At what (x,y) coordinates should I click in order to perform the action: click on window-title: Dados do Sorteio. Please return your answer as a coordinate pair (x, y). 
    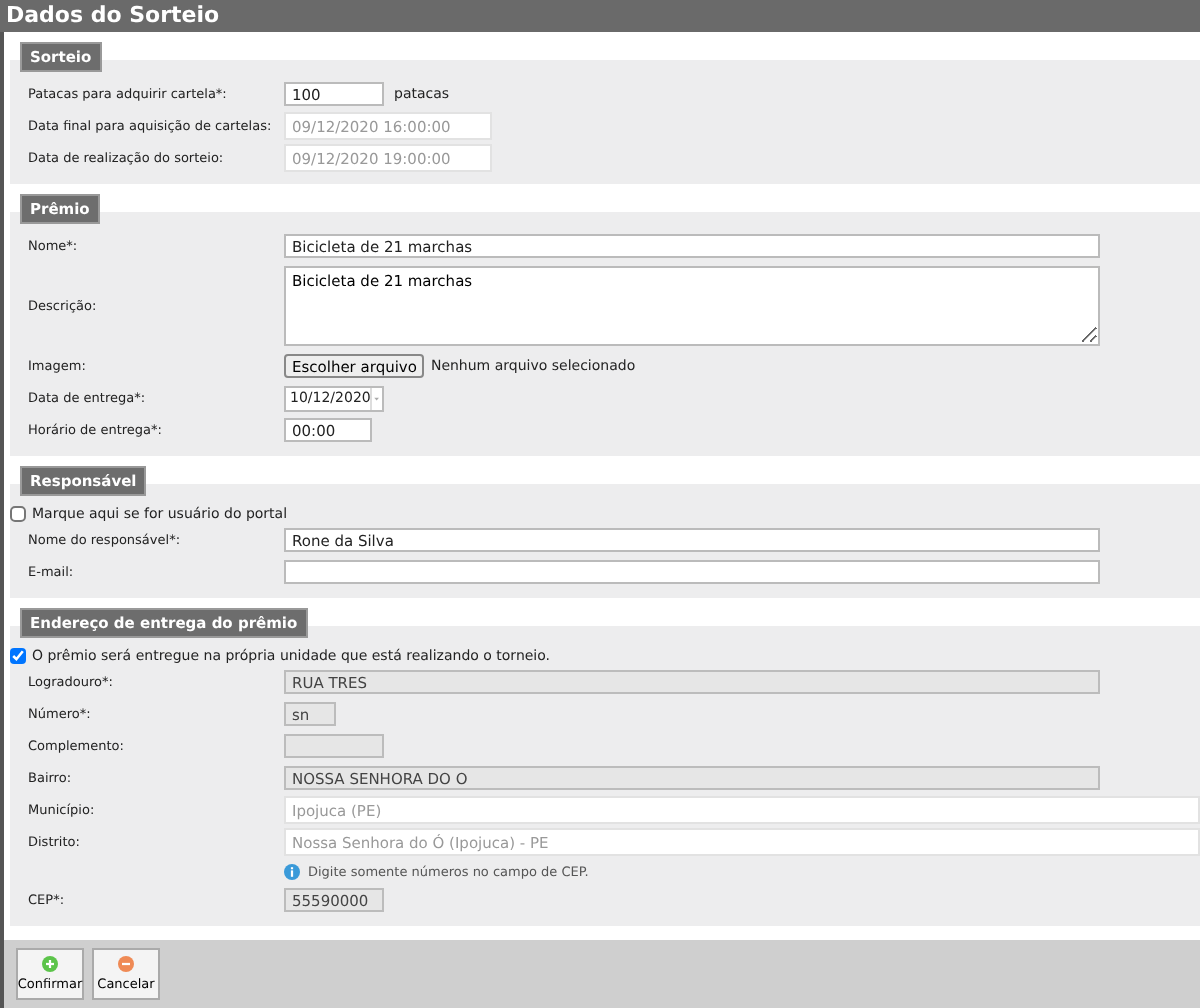
    Looking at the image, I should click on (600, 16).